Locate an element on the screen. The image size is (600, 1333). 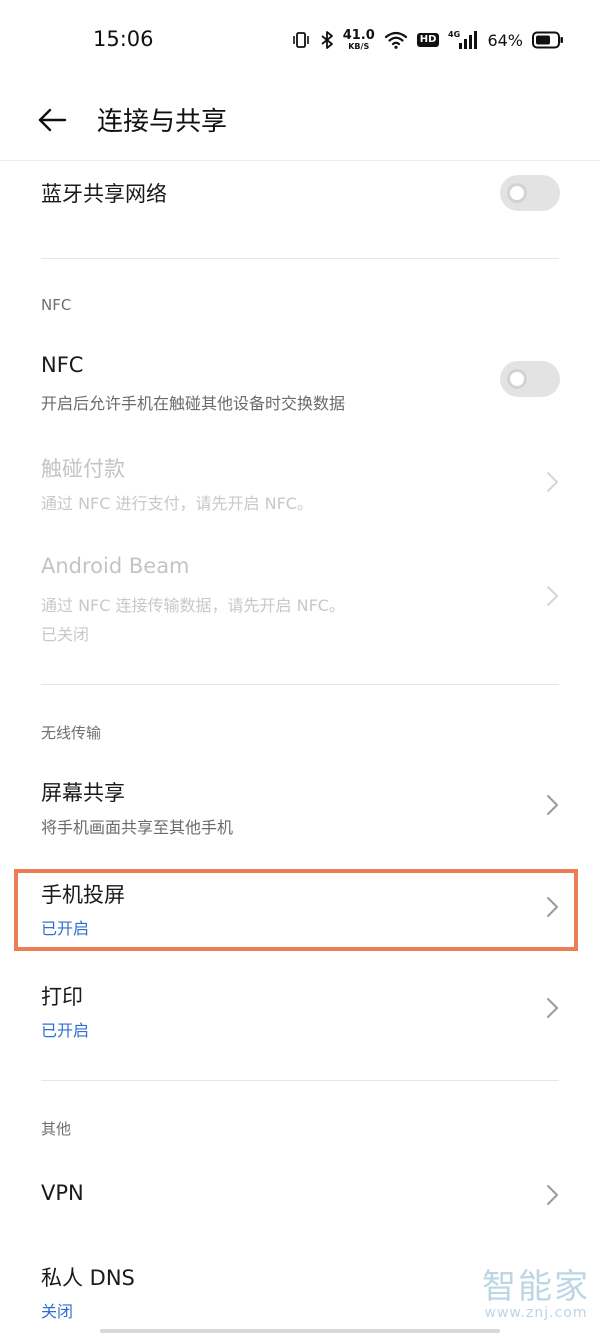
network-type: 4G is located at coordinates (454, 34).